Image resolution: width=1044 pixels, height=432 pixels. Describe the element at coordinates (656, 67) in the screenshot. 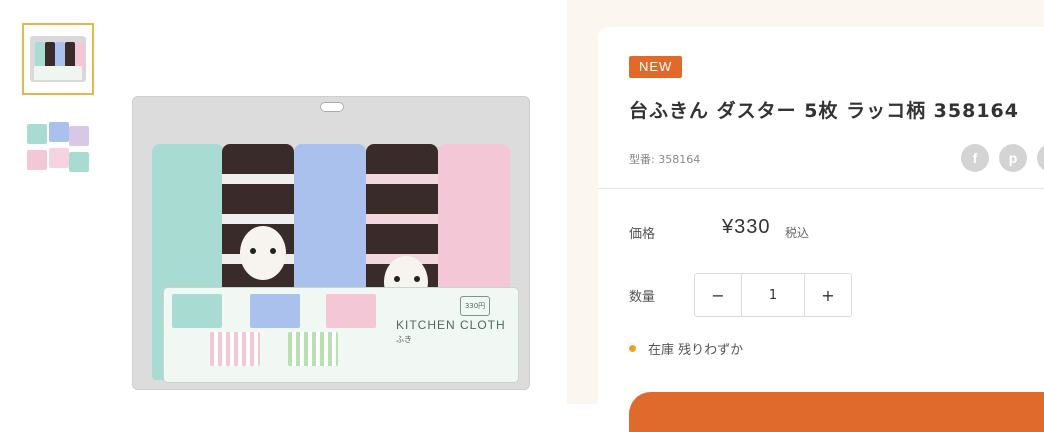

I see `new-badge: NEW` at that location.